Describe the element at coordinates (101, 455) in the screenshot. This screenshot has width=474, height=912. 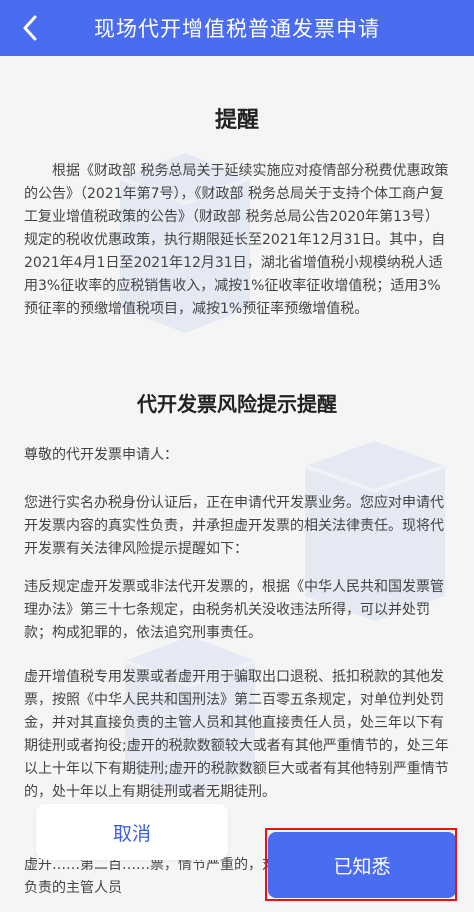
I see `risk-salutation: 尊敬的代开发票申请人：` at that location.